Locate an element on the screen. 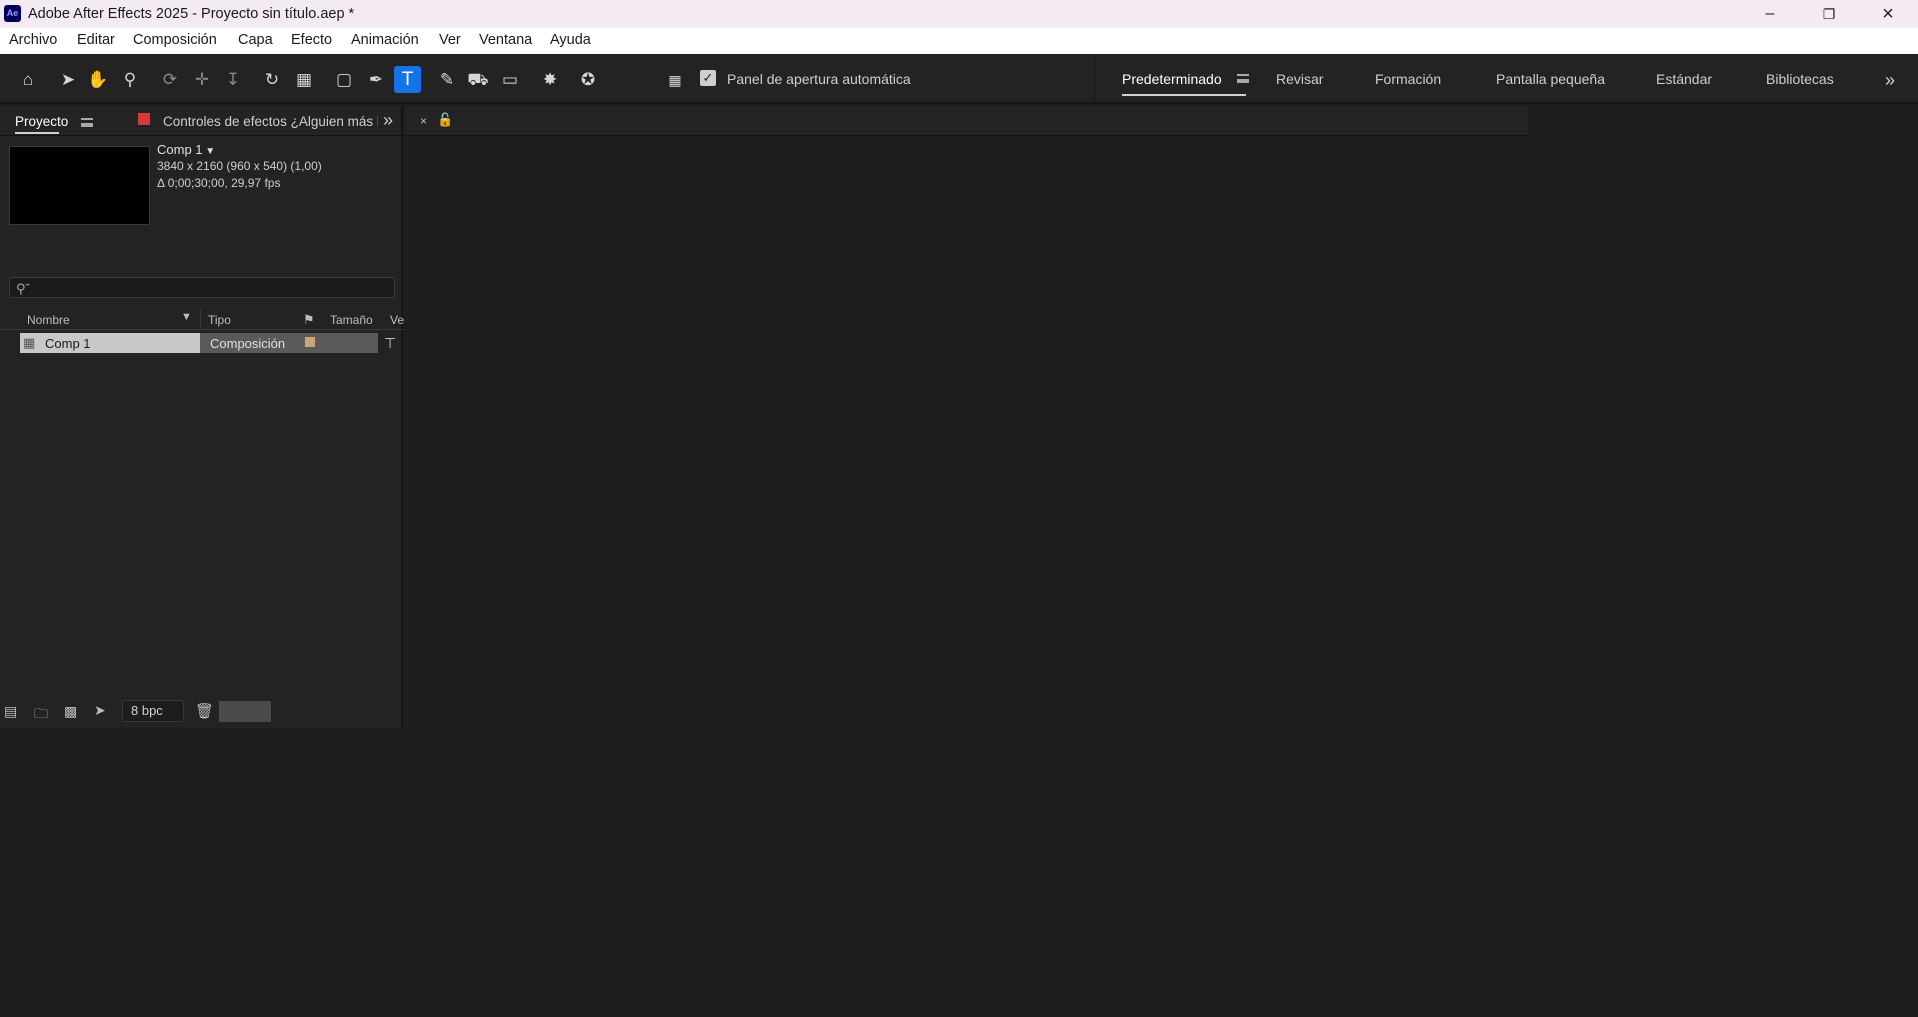 The image size is (1918, 1017). project-columns-header: Nombre ▼ Tipo ⚑ Tamaño Ve is located at coordinates (202, 320).